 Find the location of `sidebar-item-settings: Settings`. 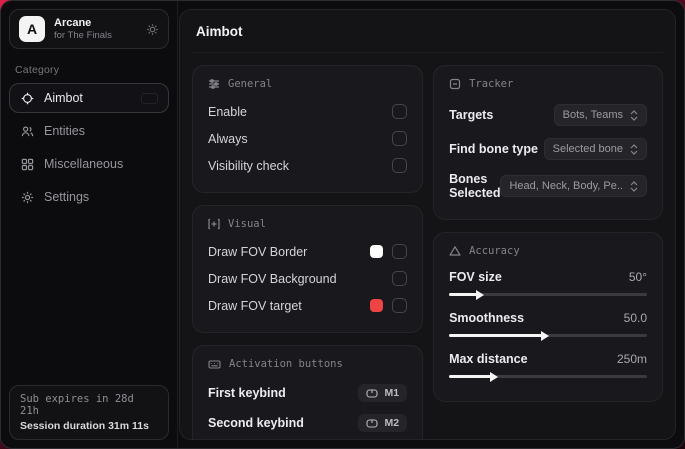

sidebar-item-settings: Settings is located at coordinates (89, 197).